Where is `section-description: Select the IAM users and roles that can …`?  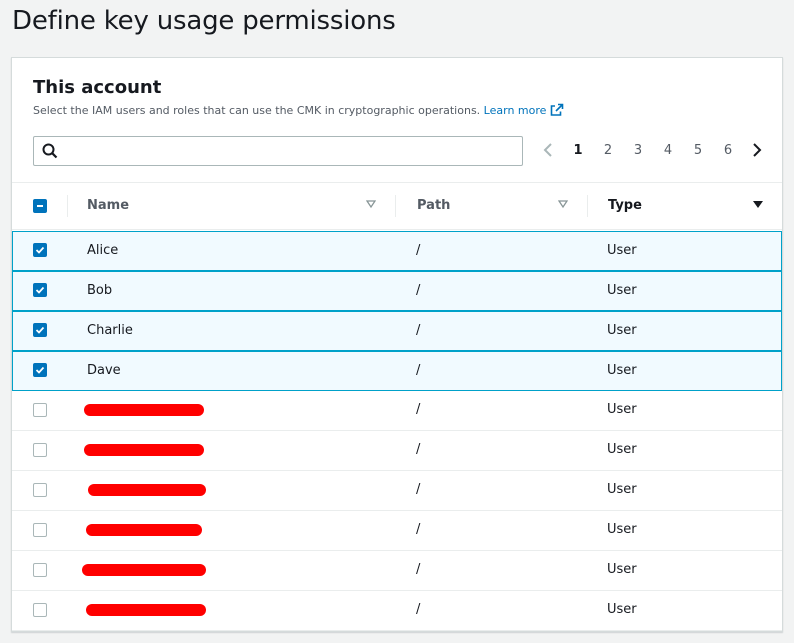
section-description: Select the IAM users and roles that can … is located at coordinates (298, 110).